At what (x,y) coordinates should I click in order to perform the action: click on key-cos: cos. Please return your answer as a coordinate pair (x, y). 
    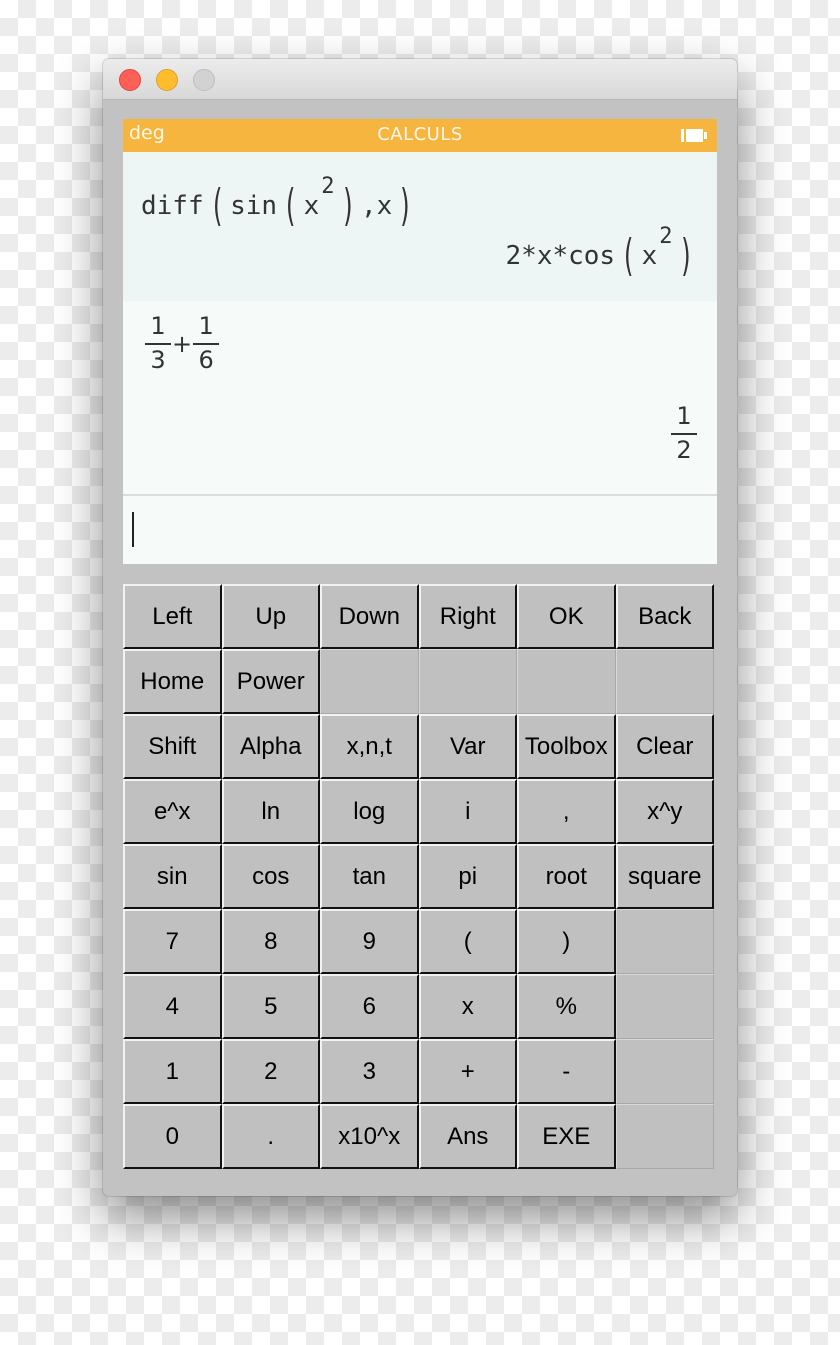
    Looking at the image, I should click on (270, 876).